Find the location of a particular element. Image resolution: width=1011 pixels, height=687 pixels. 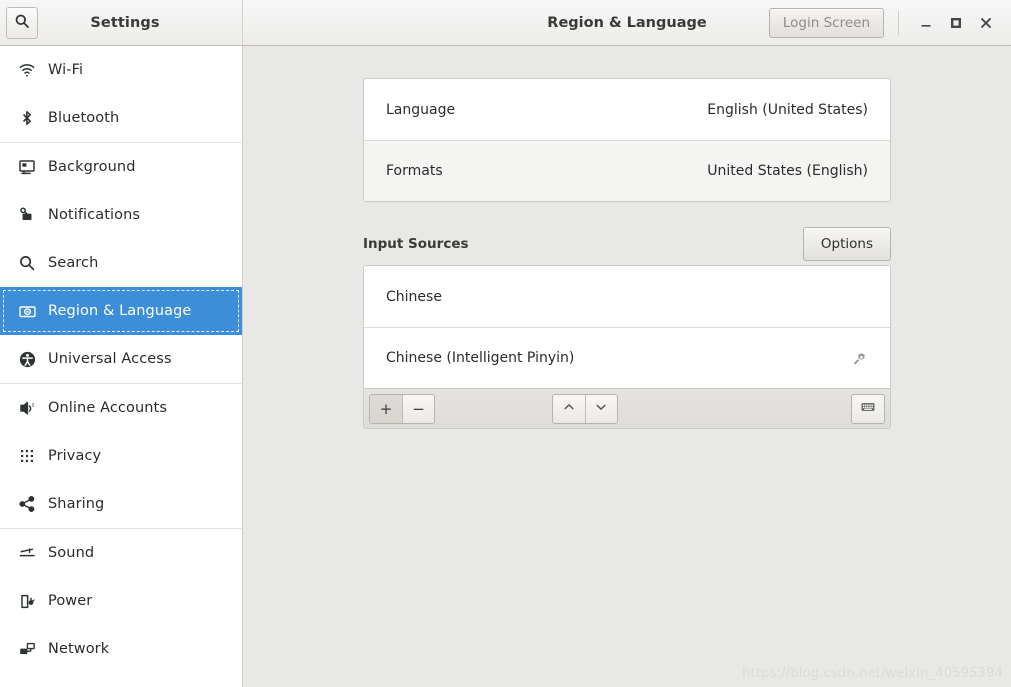

close-button is located at coordinates (986, 23).